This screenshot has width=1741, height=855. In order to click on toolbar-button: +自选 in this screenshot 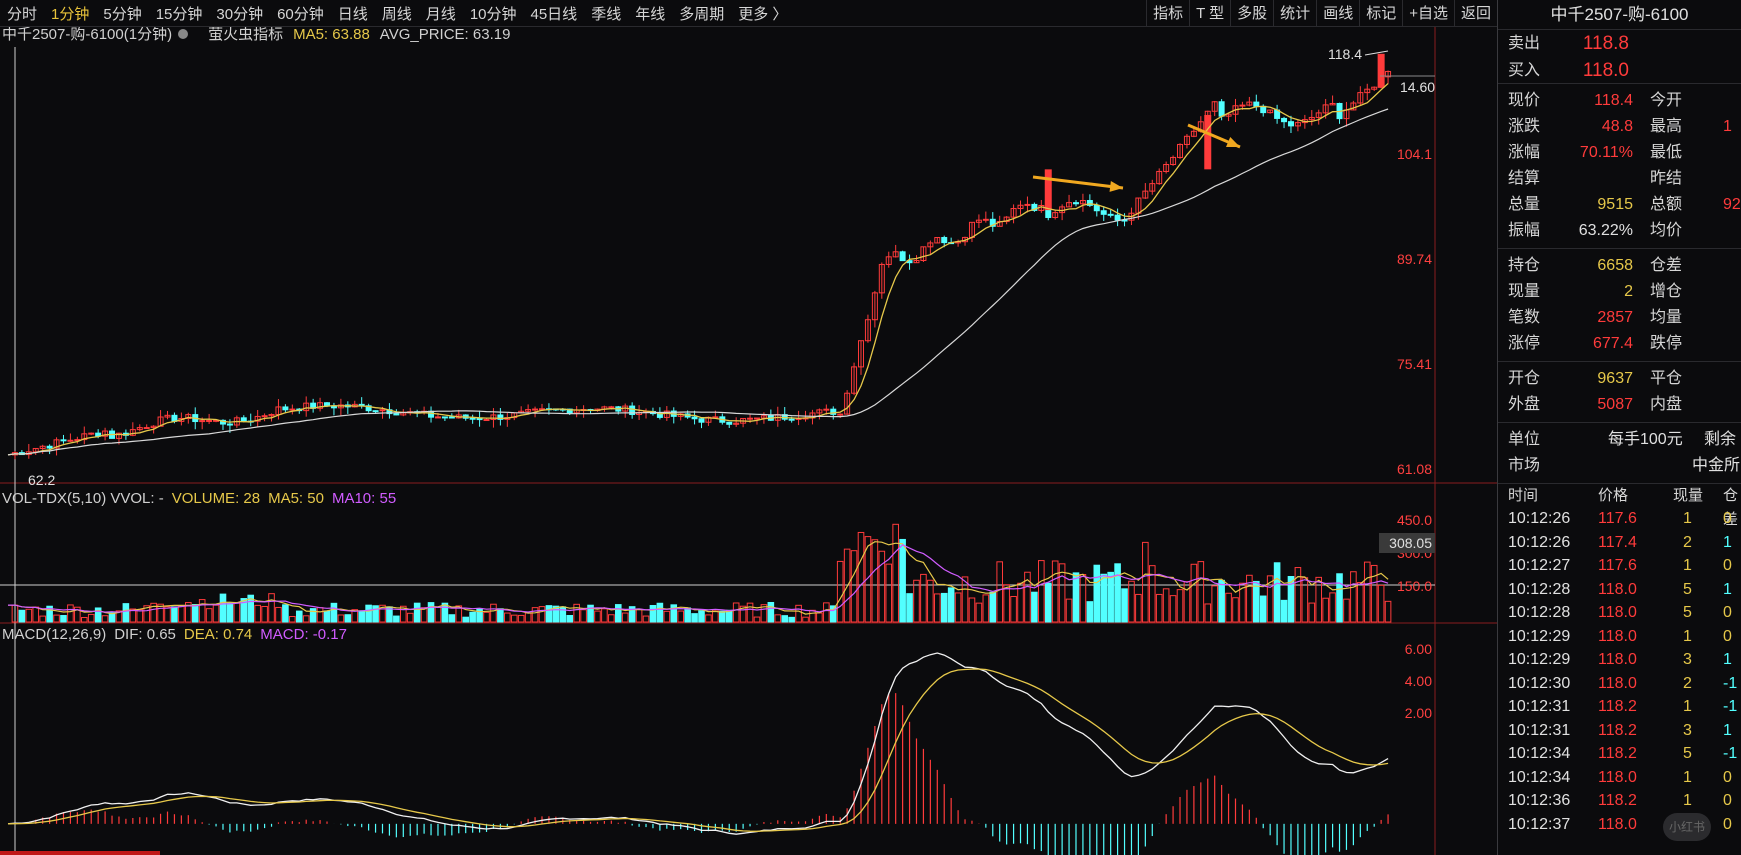, I will do `click(1428, 13)`.